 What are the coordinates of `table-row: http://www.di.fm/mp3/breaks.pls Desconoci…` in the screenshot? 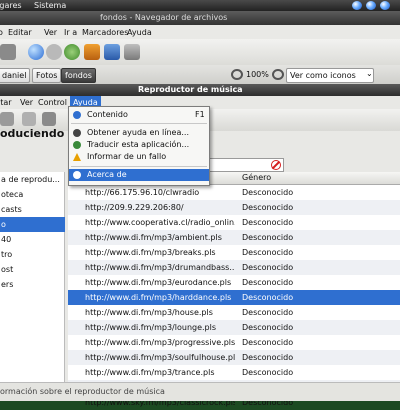 It's located at (234, 252).